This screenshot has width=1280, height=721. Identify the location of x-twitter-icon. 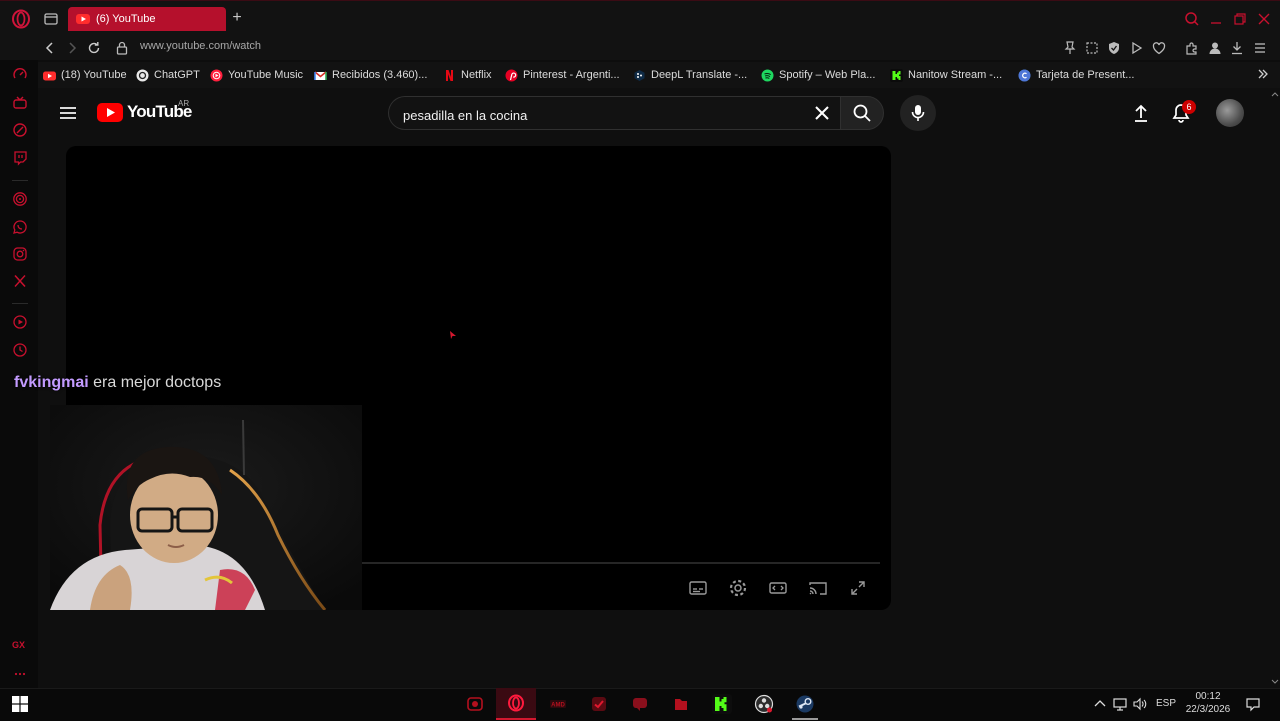
(20, 281).